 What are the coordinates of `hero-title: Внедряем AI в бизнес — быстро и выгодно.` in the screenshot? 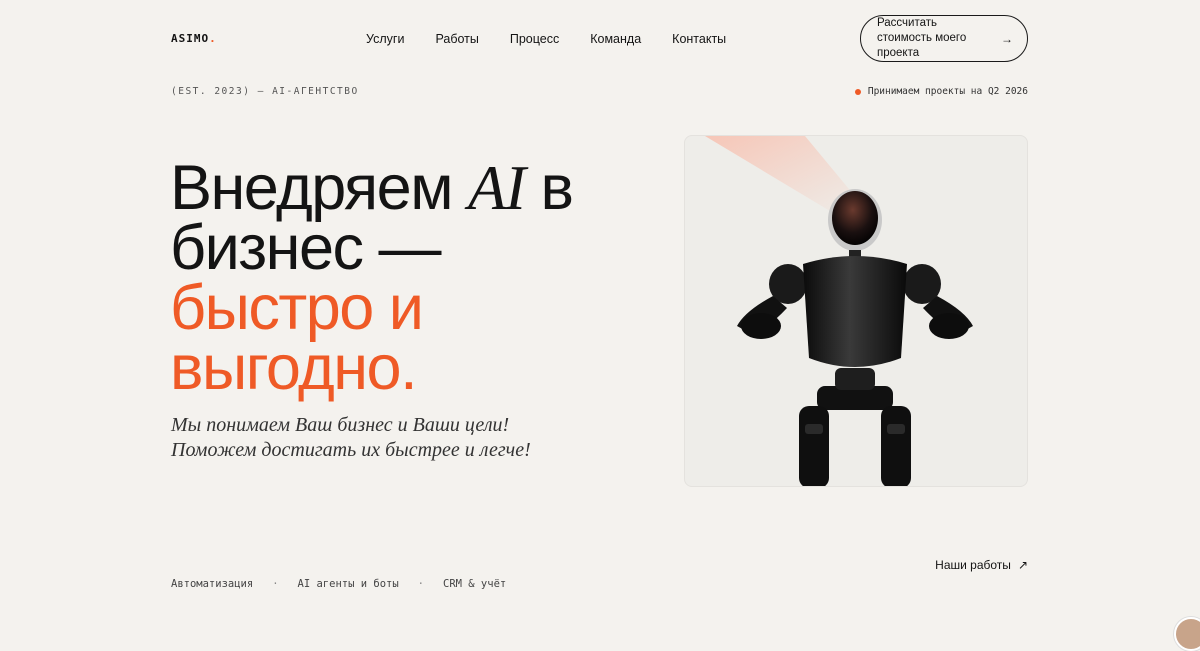 It's located at (372, 278).